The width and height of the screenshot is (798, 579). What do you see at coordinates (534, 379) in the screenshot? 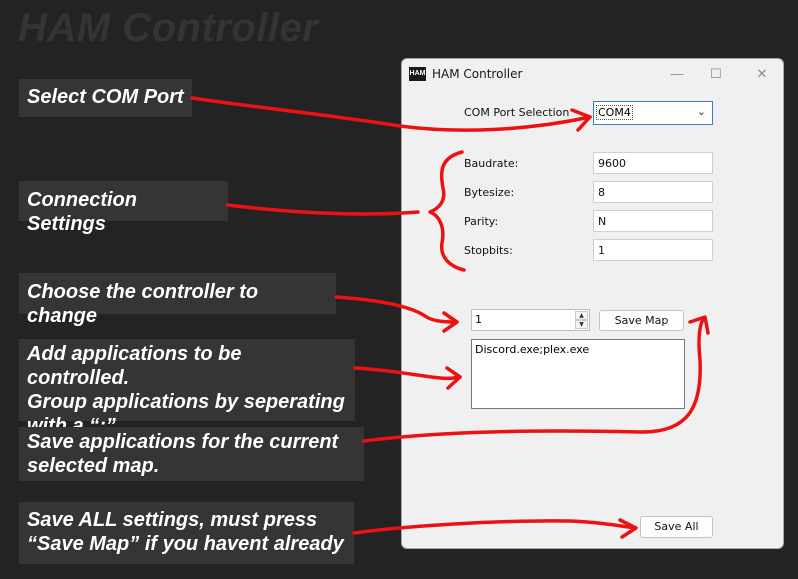
I see `arrow-save-applications` at bounding box center [534, 379].